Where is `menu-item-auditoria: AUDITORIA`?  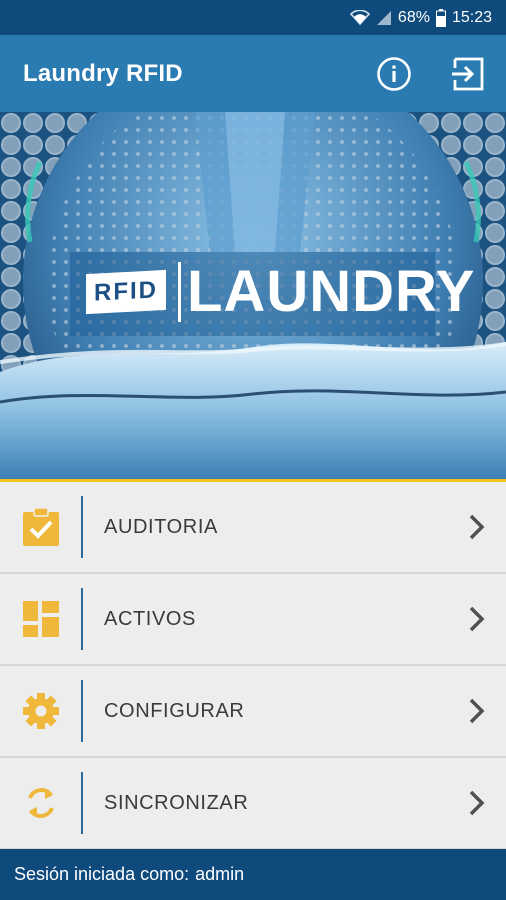
menu-item-auditoria: AUDITORIA is located at coordinates (253, 528).